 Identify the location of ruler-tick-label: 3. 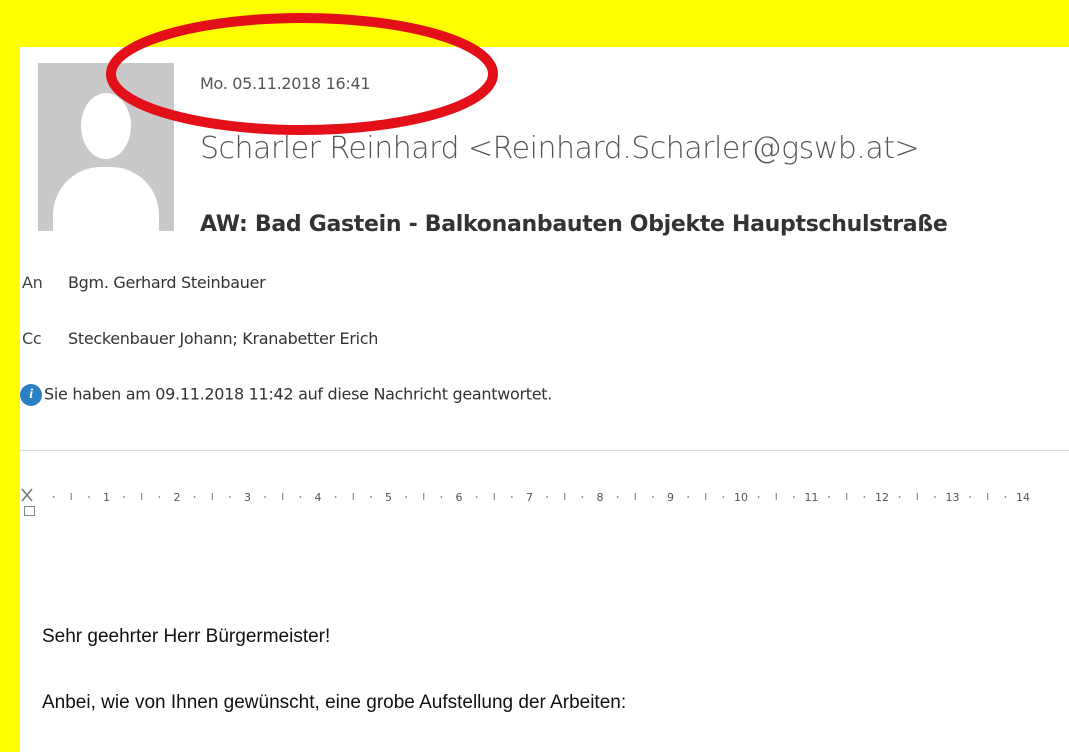
(247, 497).